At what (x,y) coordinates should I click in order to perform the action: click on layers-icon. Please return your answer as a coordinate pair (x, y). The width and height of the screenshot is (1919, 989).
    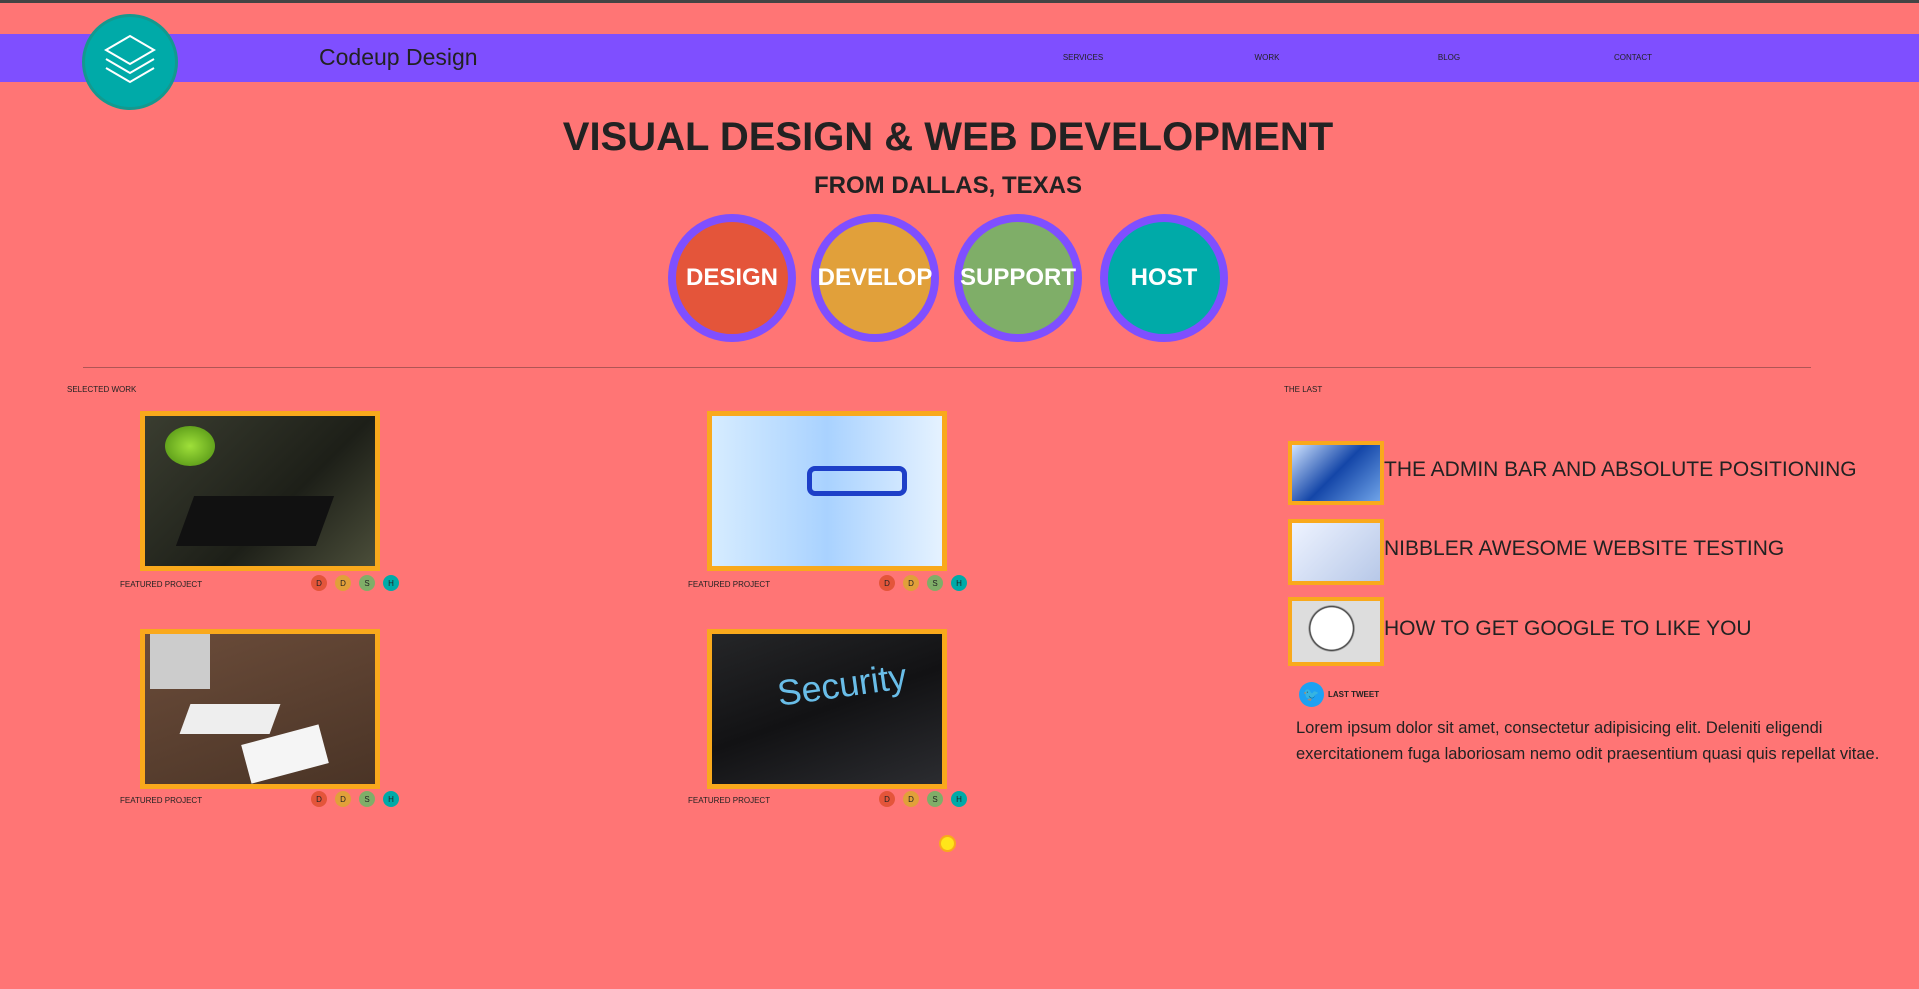
    Looking at the image, I should click on (130, 59).